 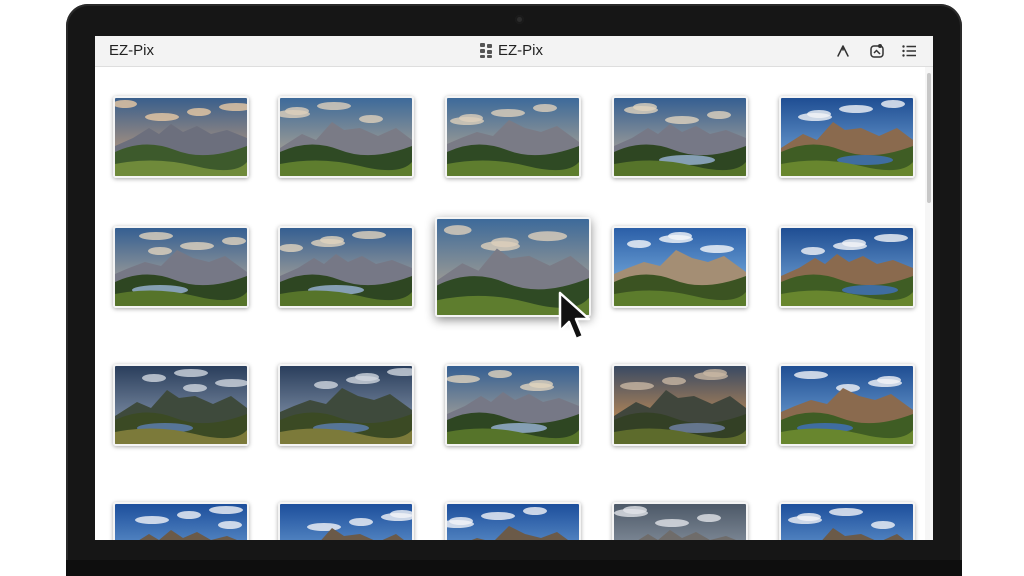 I want to click on list-view-icon, so click(x=909, y=51).